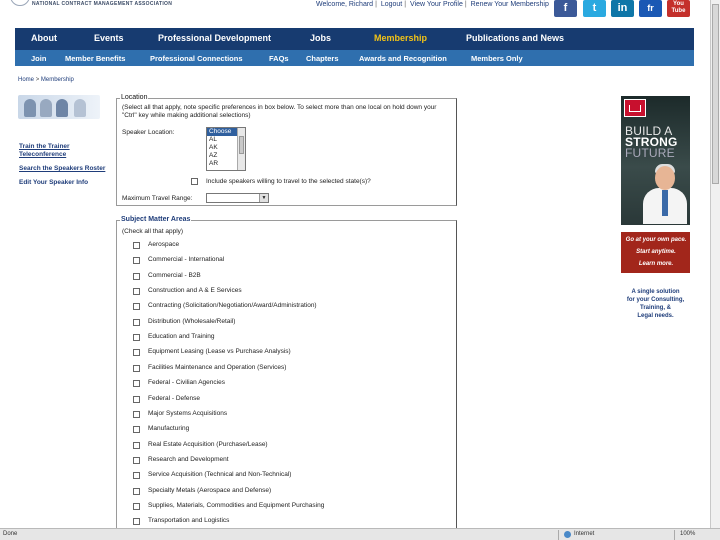 The image size is (720, 540). I want to click on subject-label: Commercial - International, so click(186, 260).